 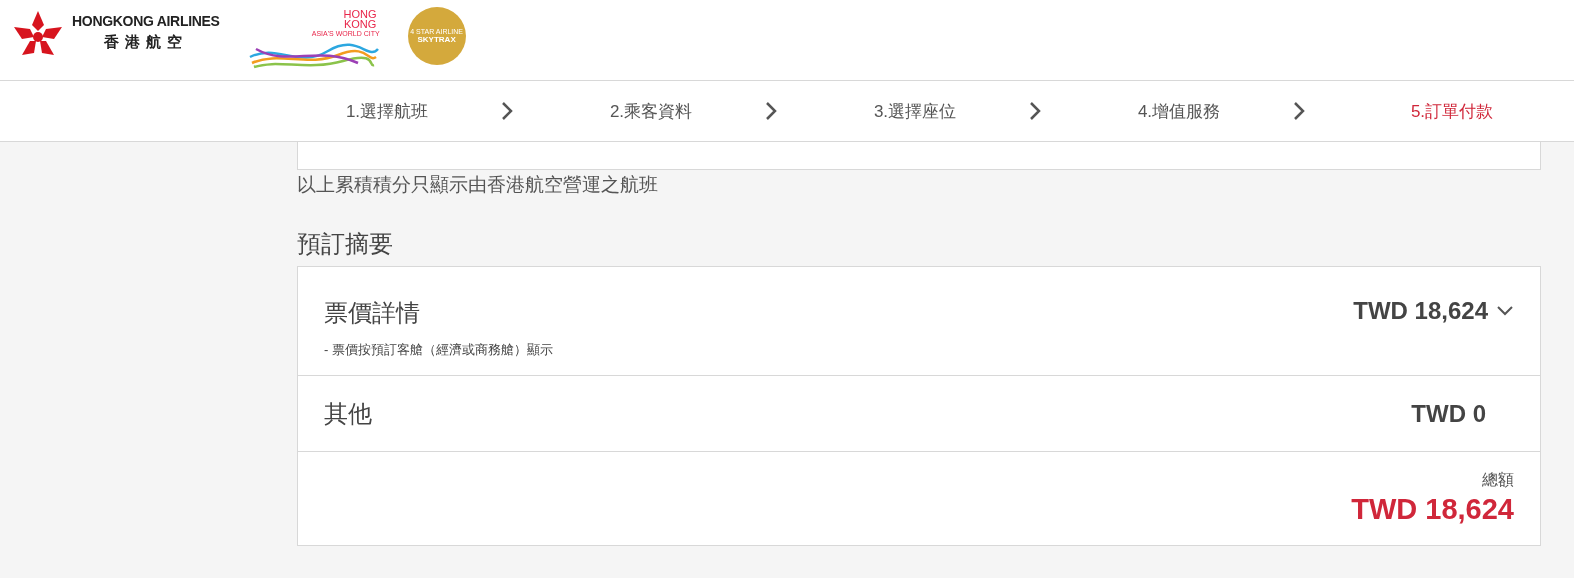 I want to click on step-tab: 5.訂單付款, so click(x=1442, y=111).